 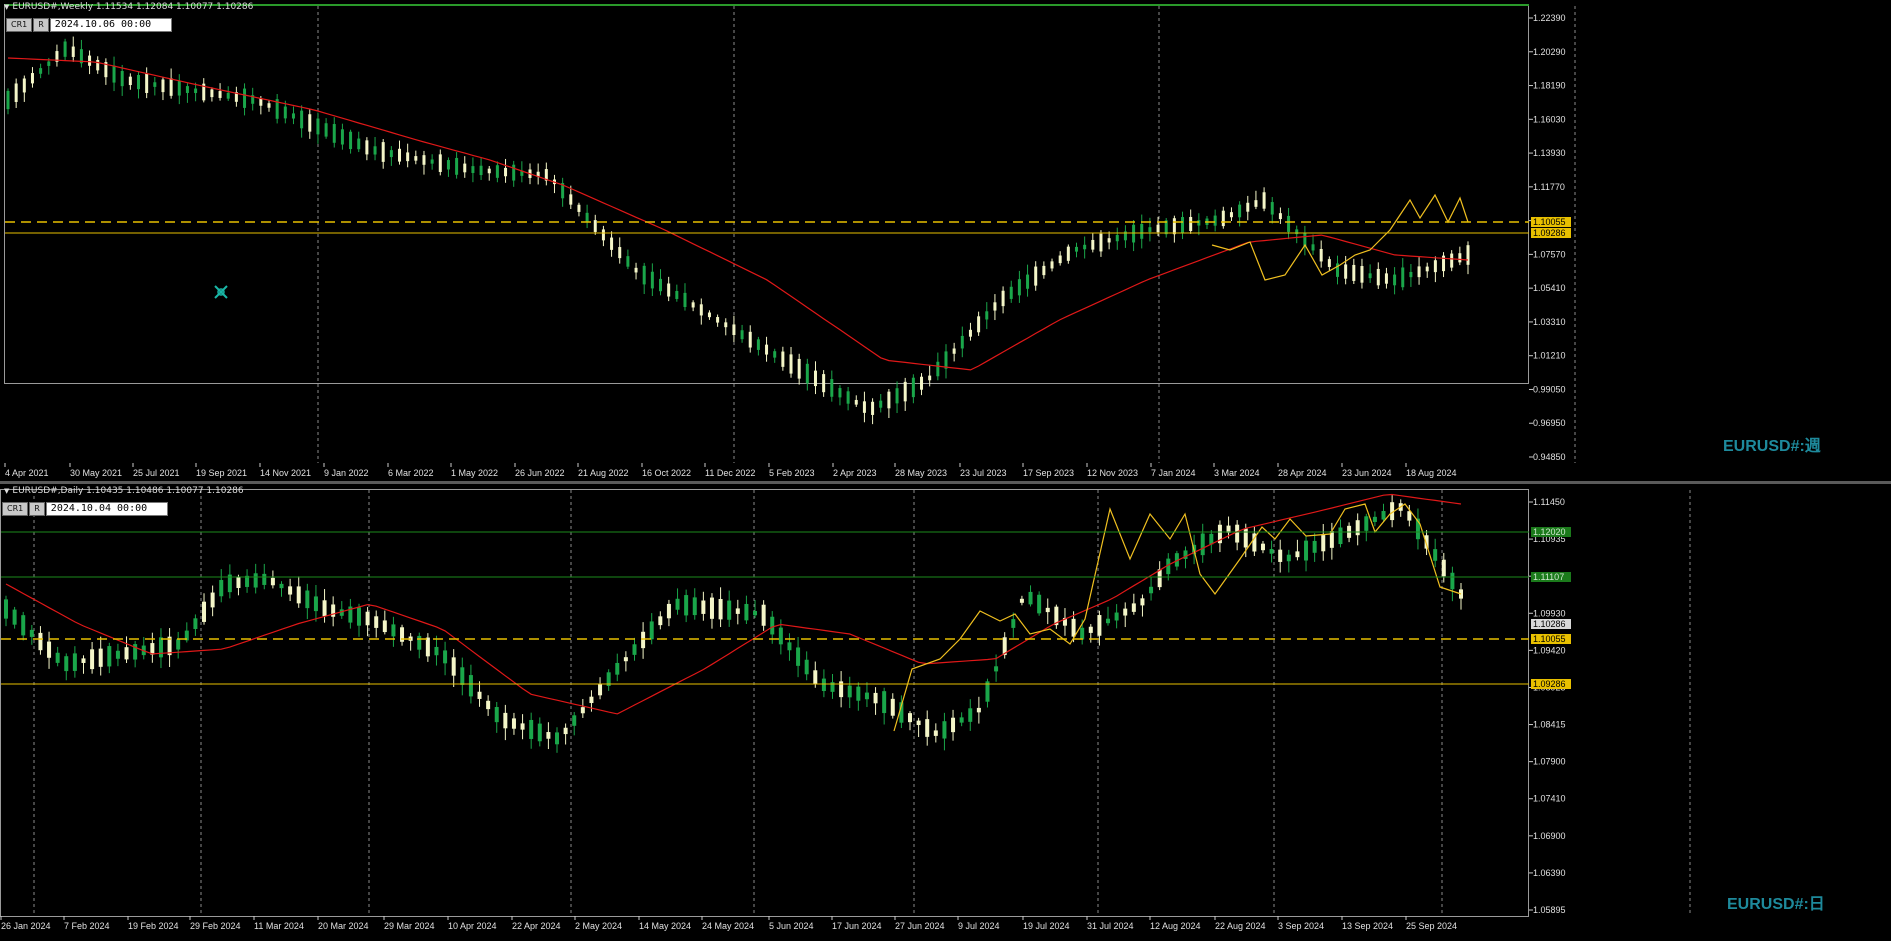 I want to click on time-axis-label: 10 Apr 2024, so click(x=472, y=926).